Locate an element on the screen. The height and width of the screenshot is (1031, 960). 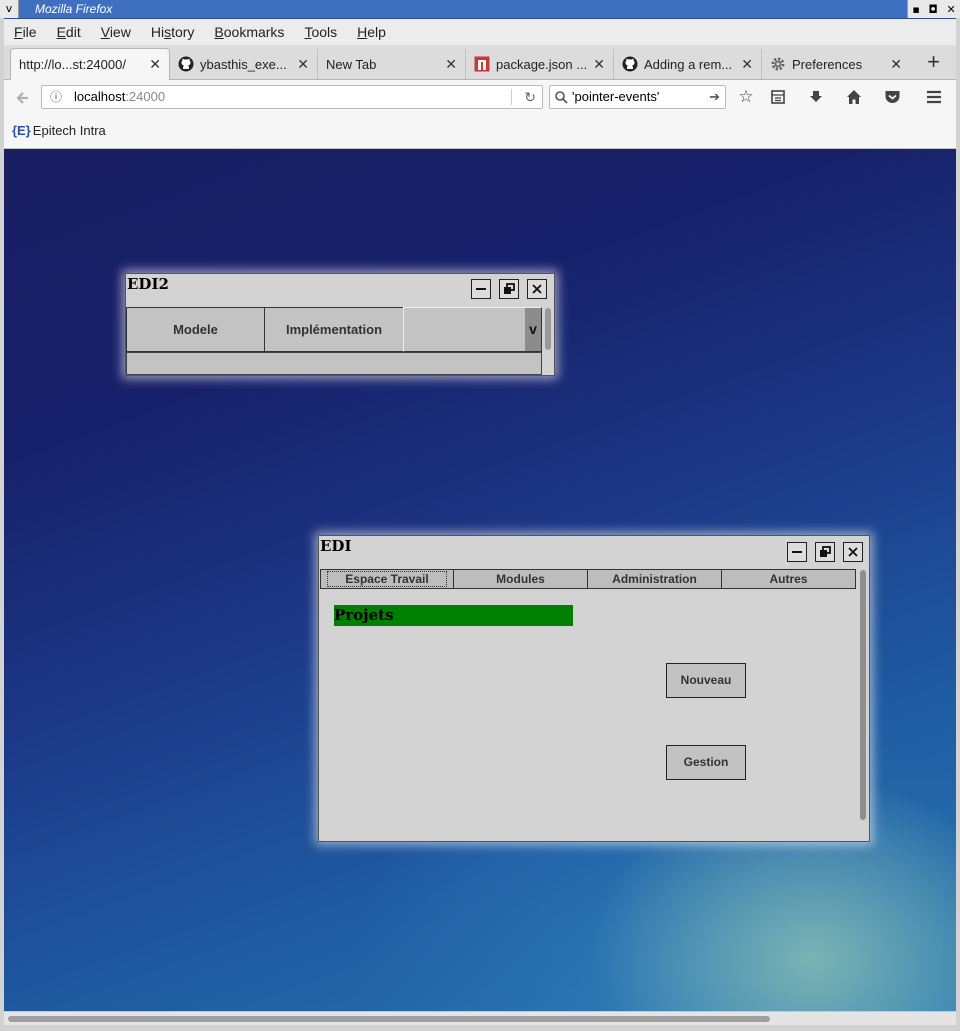
menu-view: View is located at coordinates (116, 32).